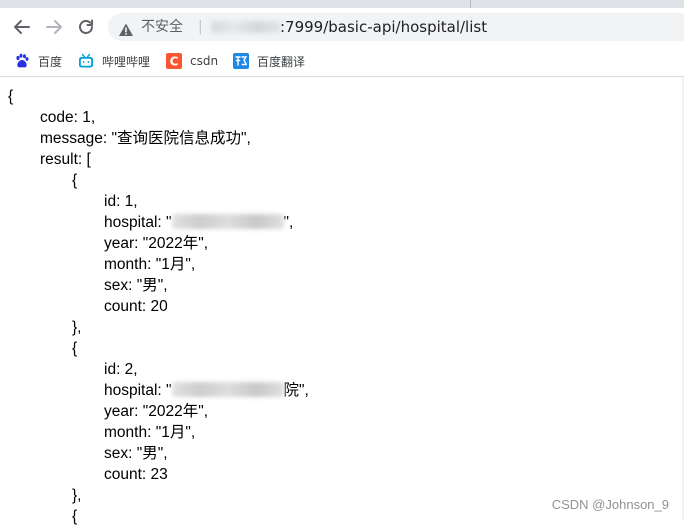 This screenshot has width=684, height=527. I want to click on svg-text: C, so click(174, 62).